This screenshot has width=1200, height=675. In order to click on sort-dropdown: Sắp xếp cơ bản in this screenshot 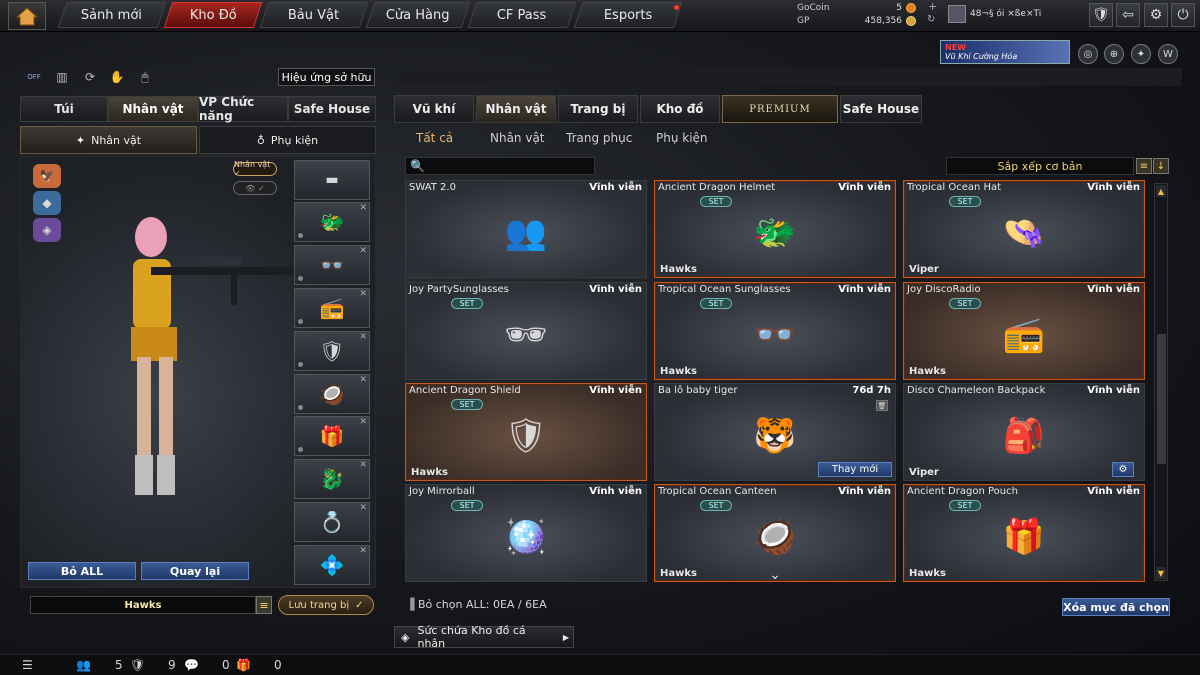, I will do `click(1040, 166)`.